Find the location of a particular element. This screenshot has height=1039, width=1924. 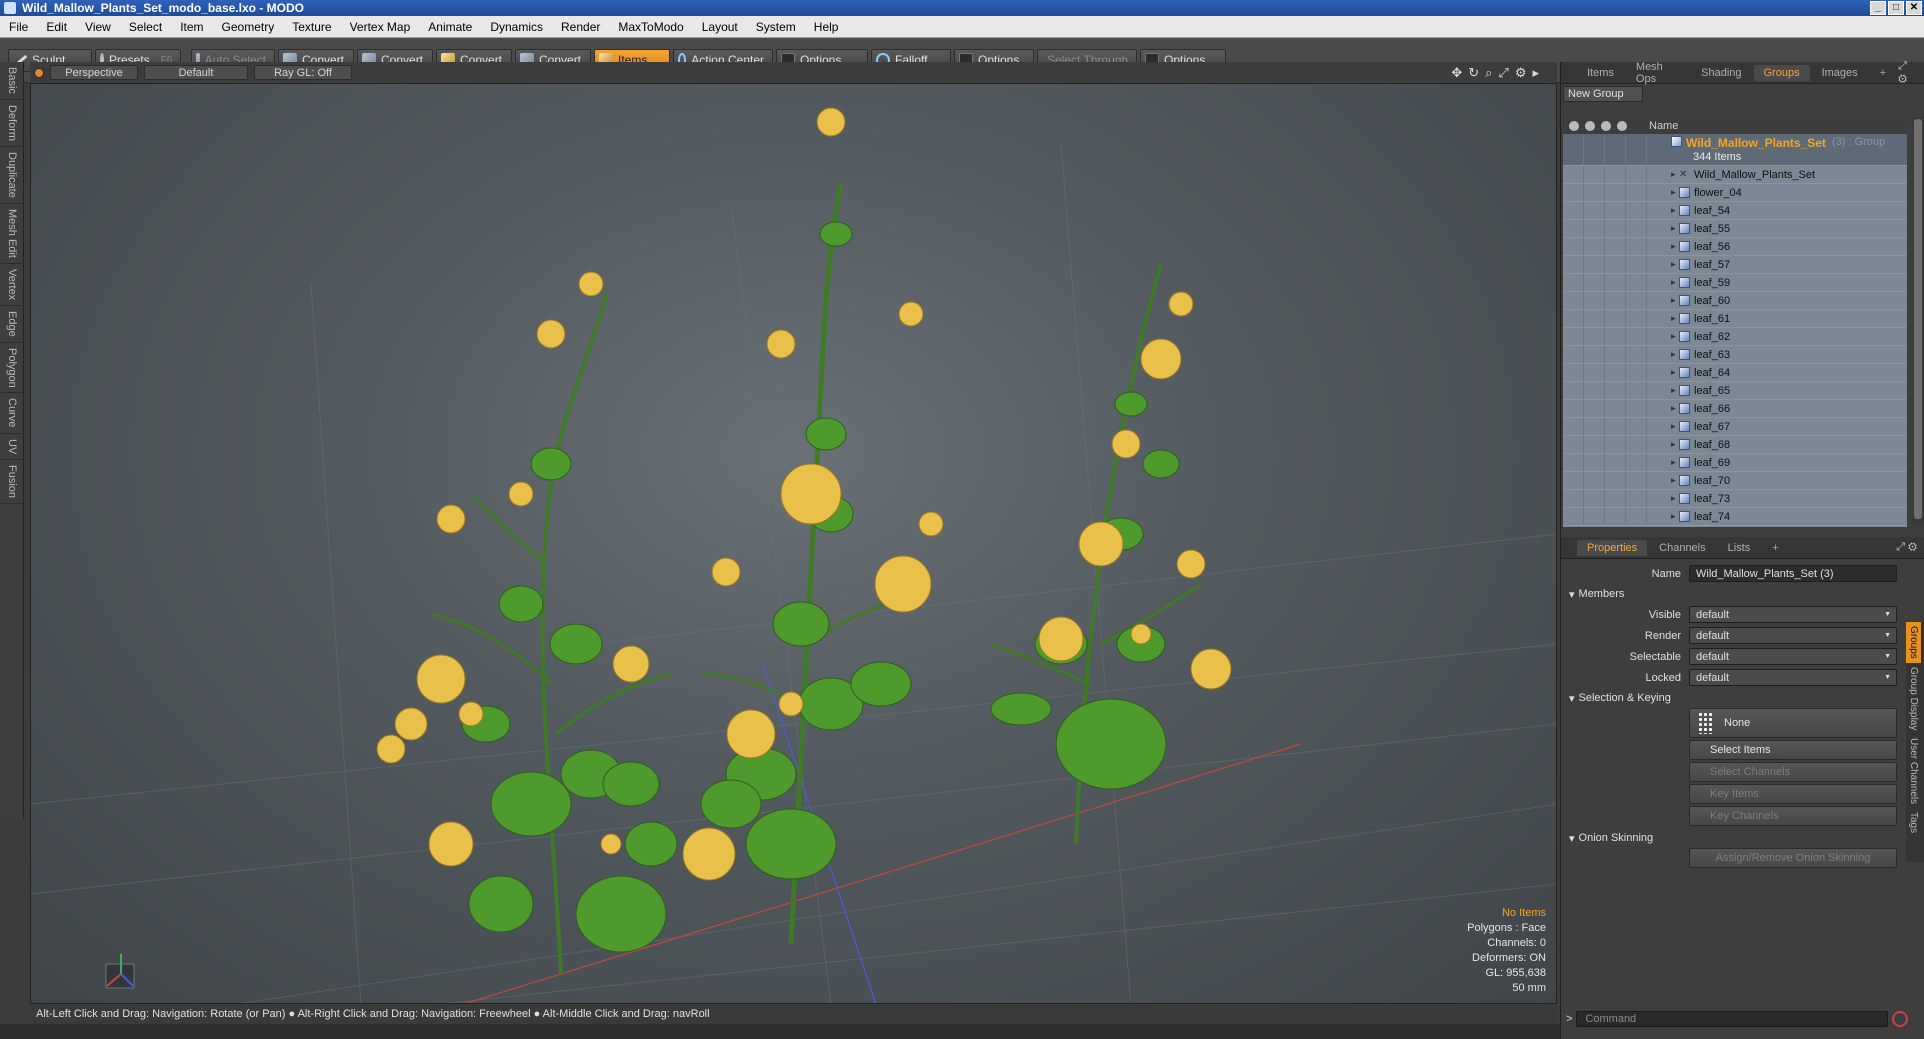

view-type-dropdown: Perspective is located at coordinates (94, 72).